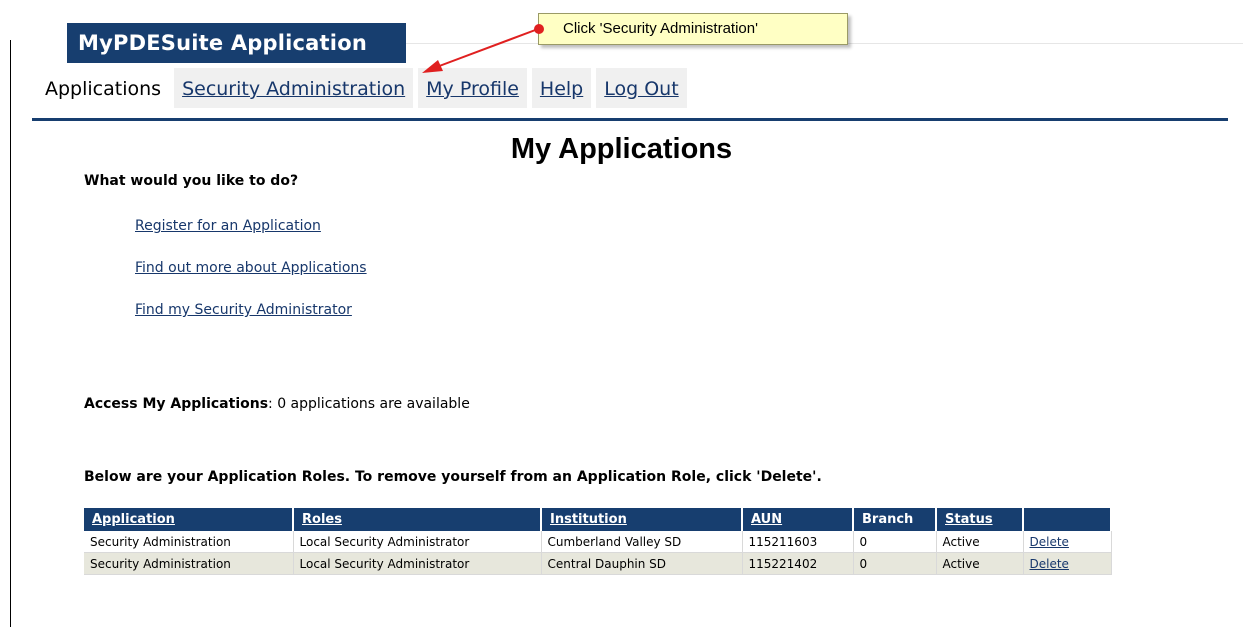 The width and height of the screenshot is (1243, 627). What do you see at coordinates (417, 519) in the screenshot?
I see `column-header-roles: Roles` at bounding box center [417, 519].